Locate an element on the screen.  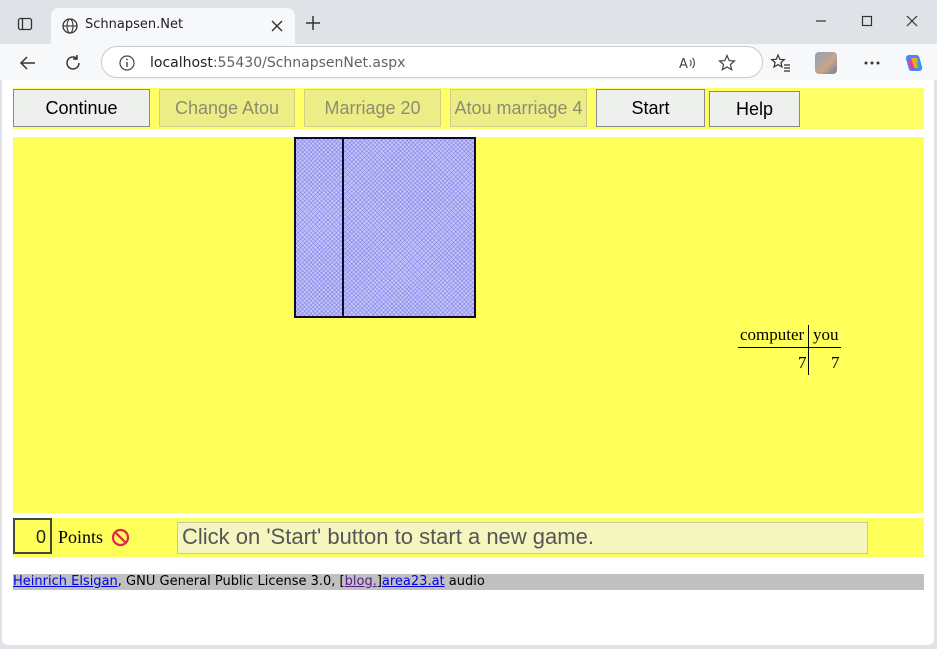
help-button: Help is located at coordinates (754, 109).